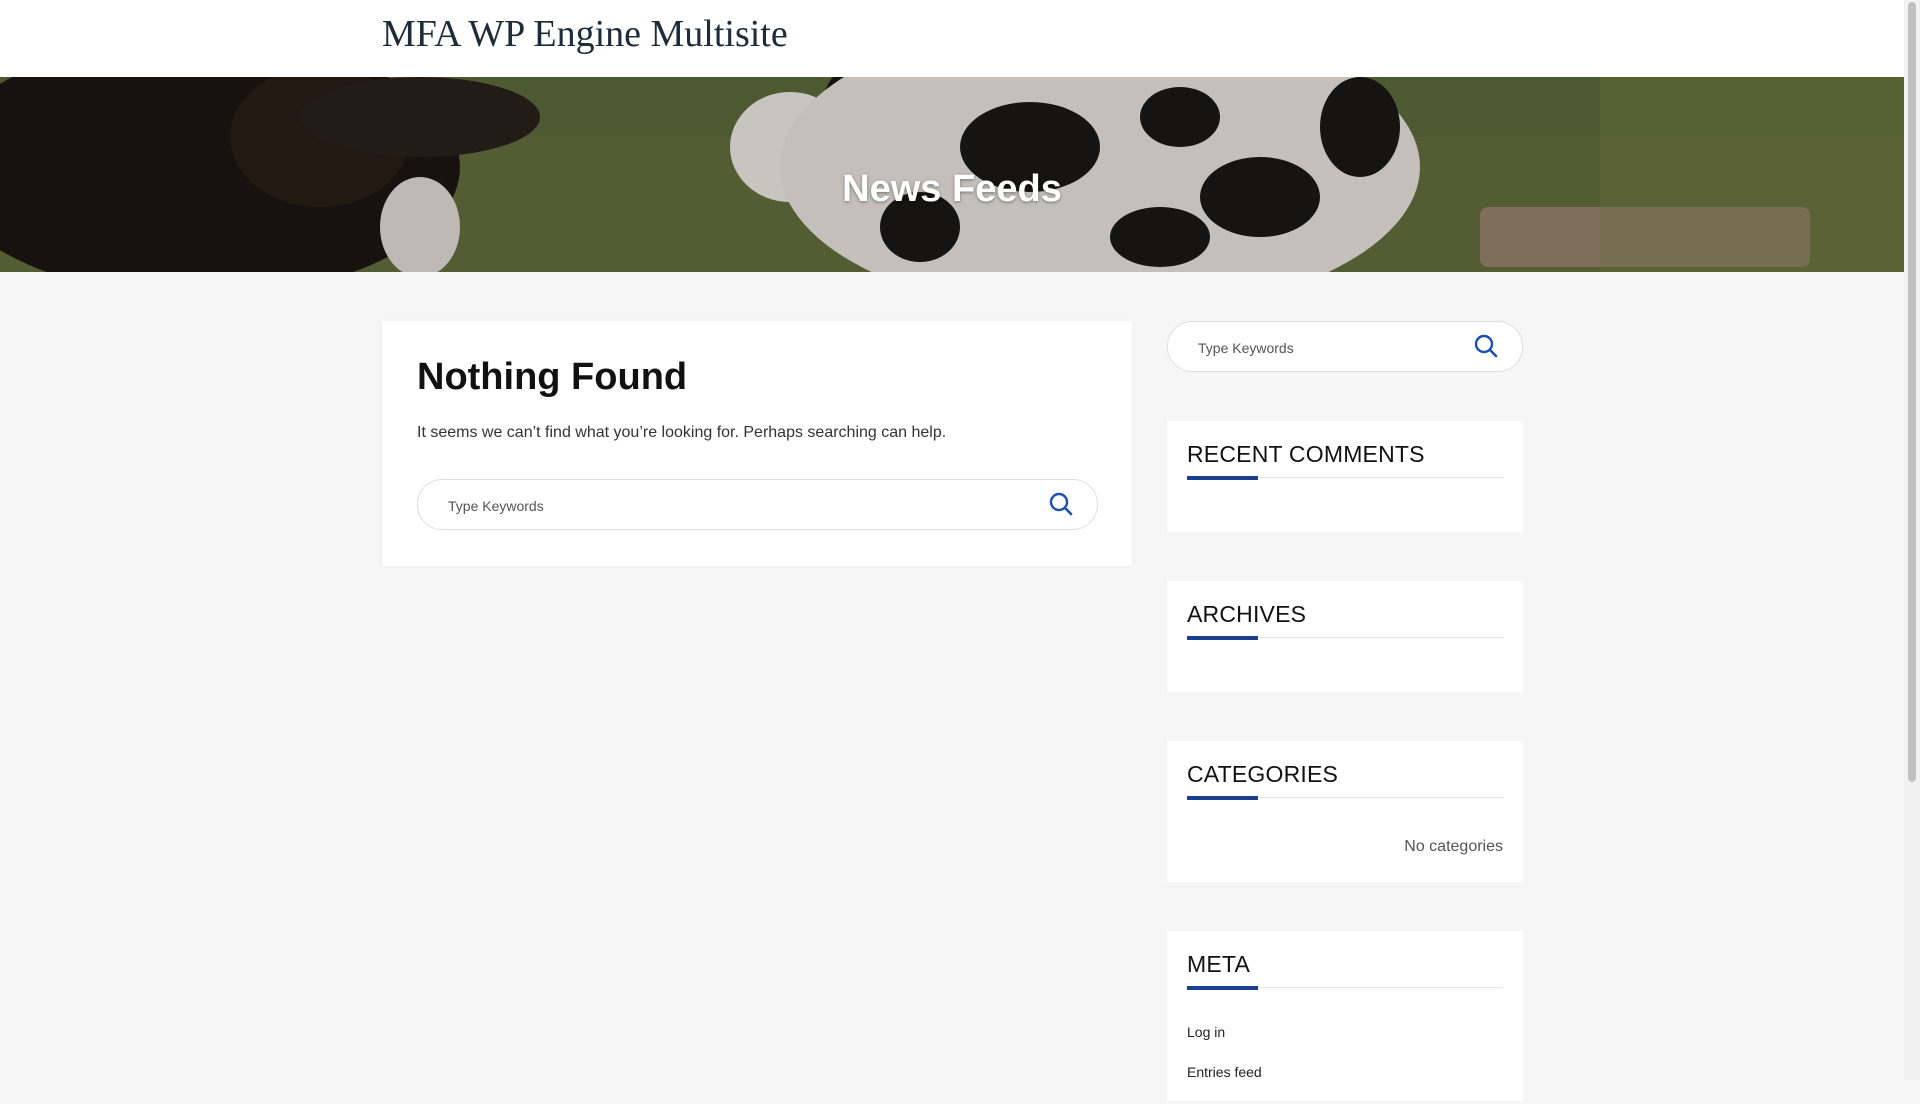  I want to click on archives-widget: ARCHIVES, so click(1345, 636).